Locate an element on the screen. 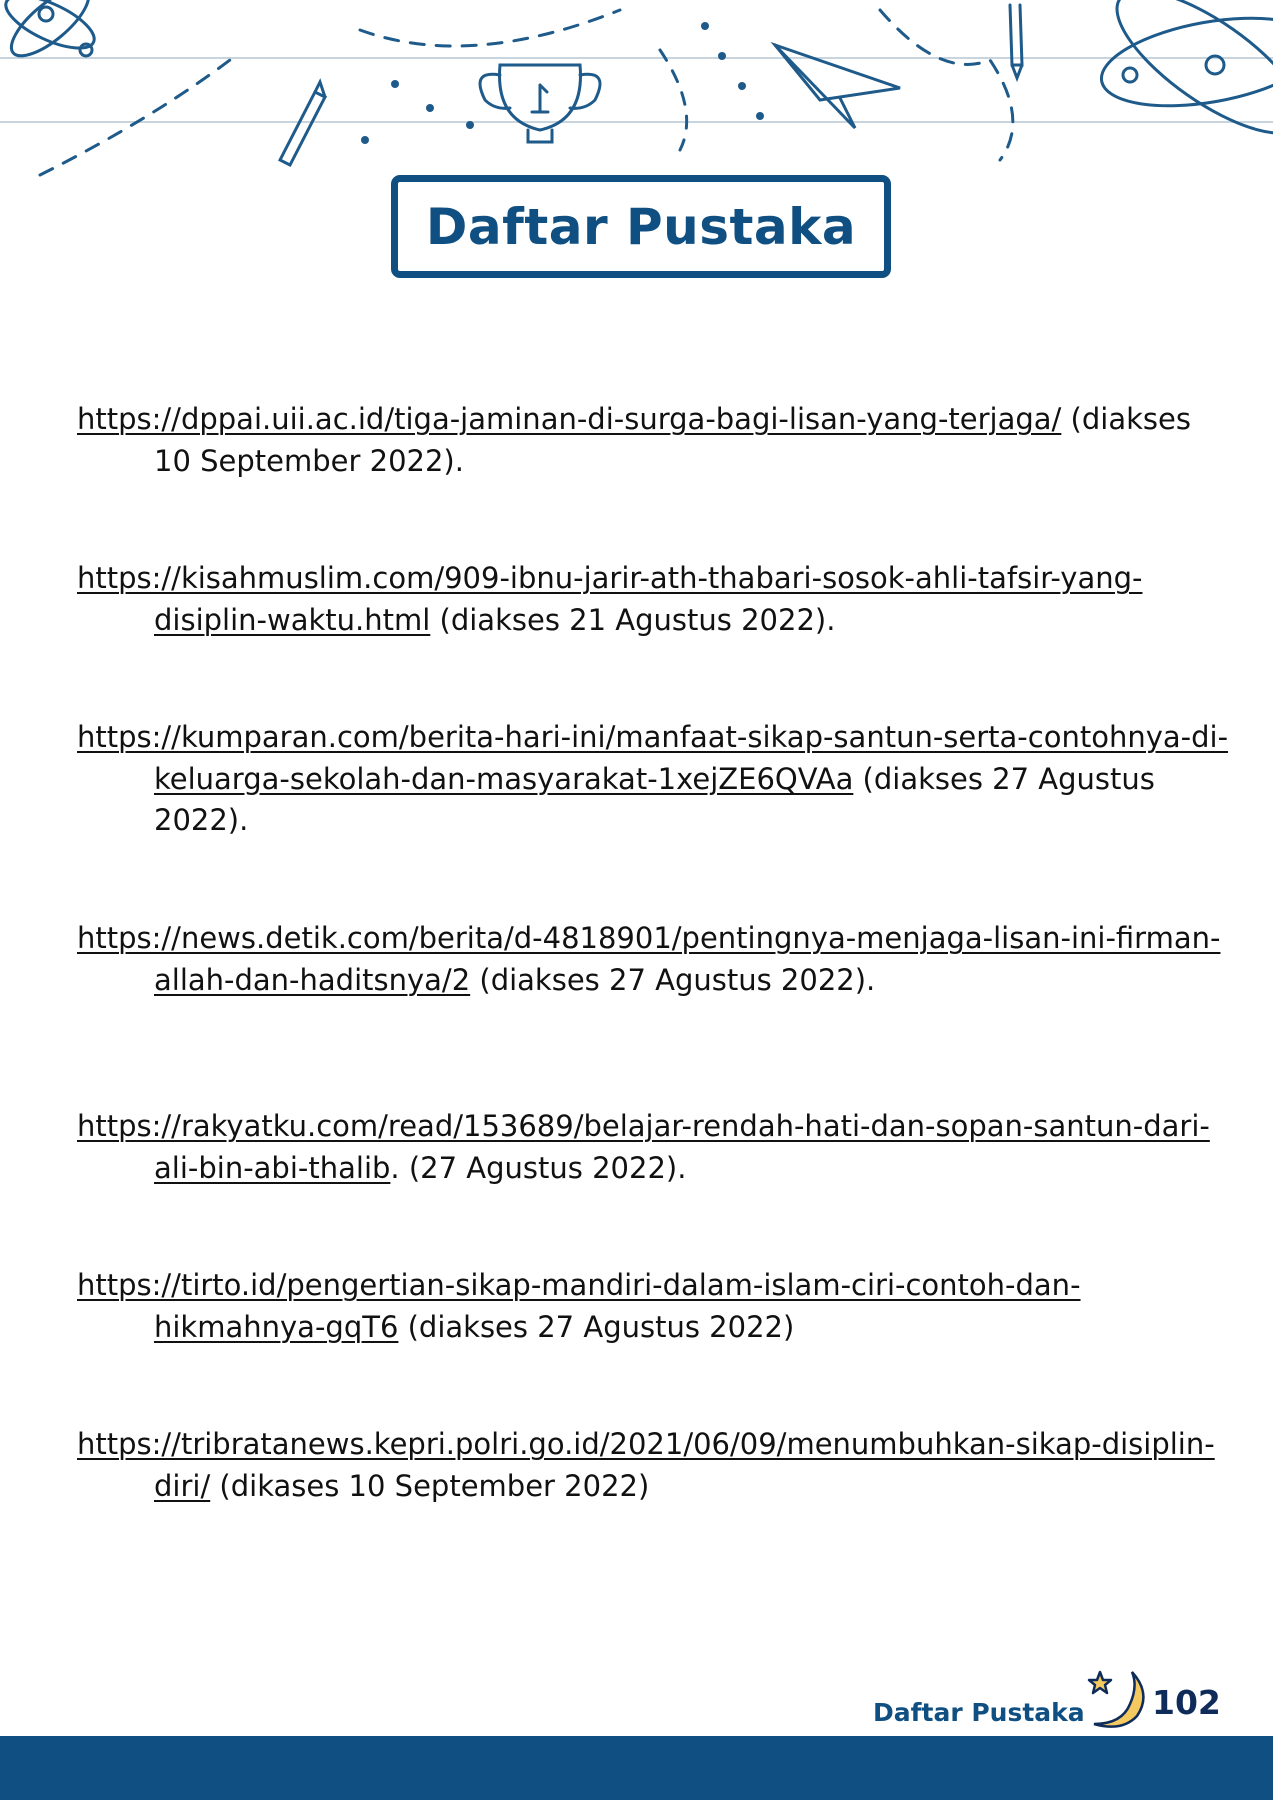 This screenshot has width=1273, height=1800. reference-access-note: (diakses 27 Agustus 2022). is located at coordinates (673, 979).